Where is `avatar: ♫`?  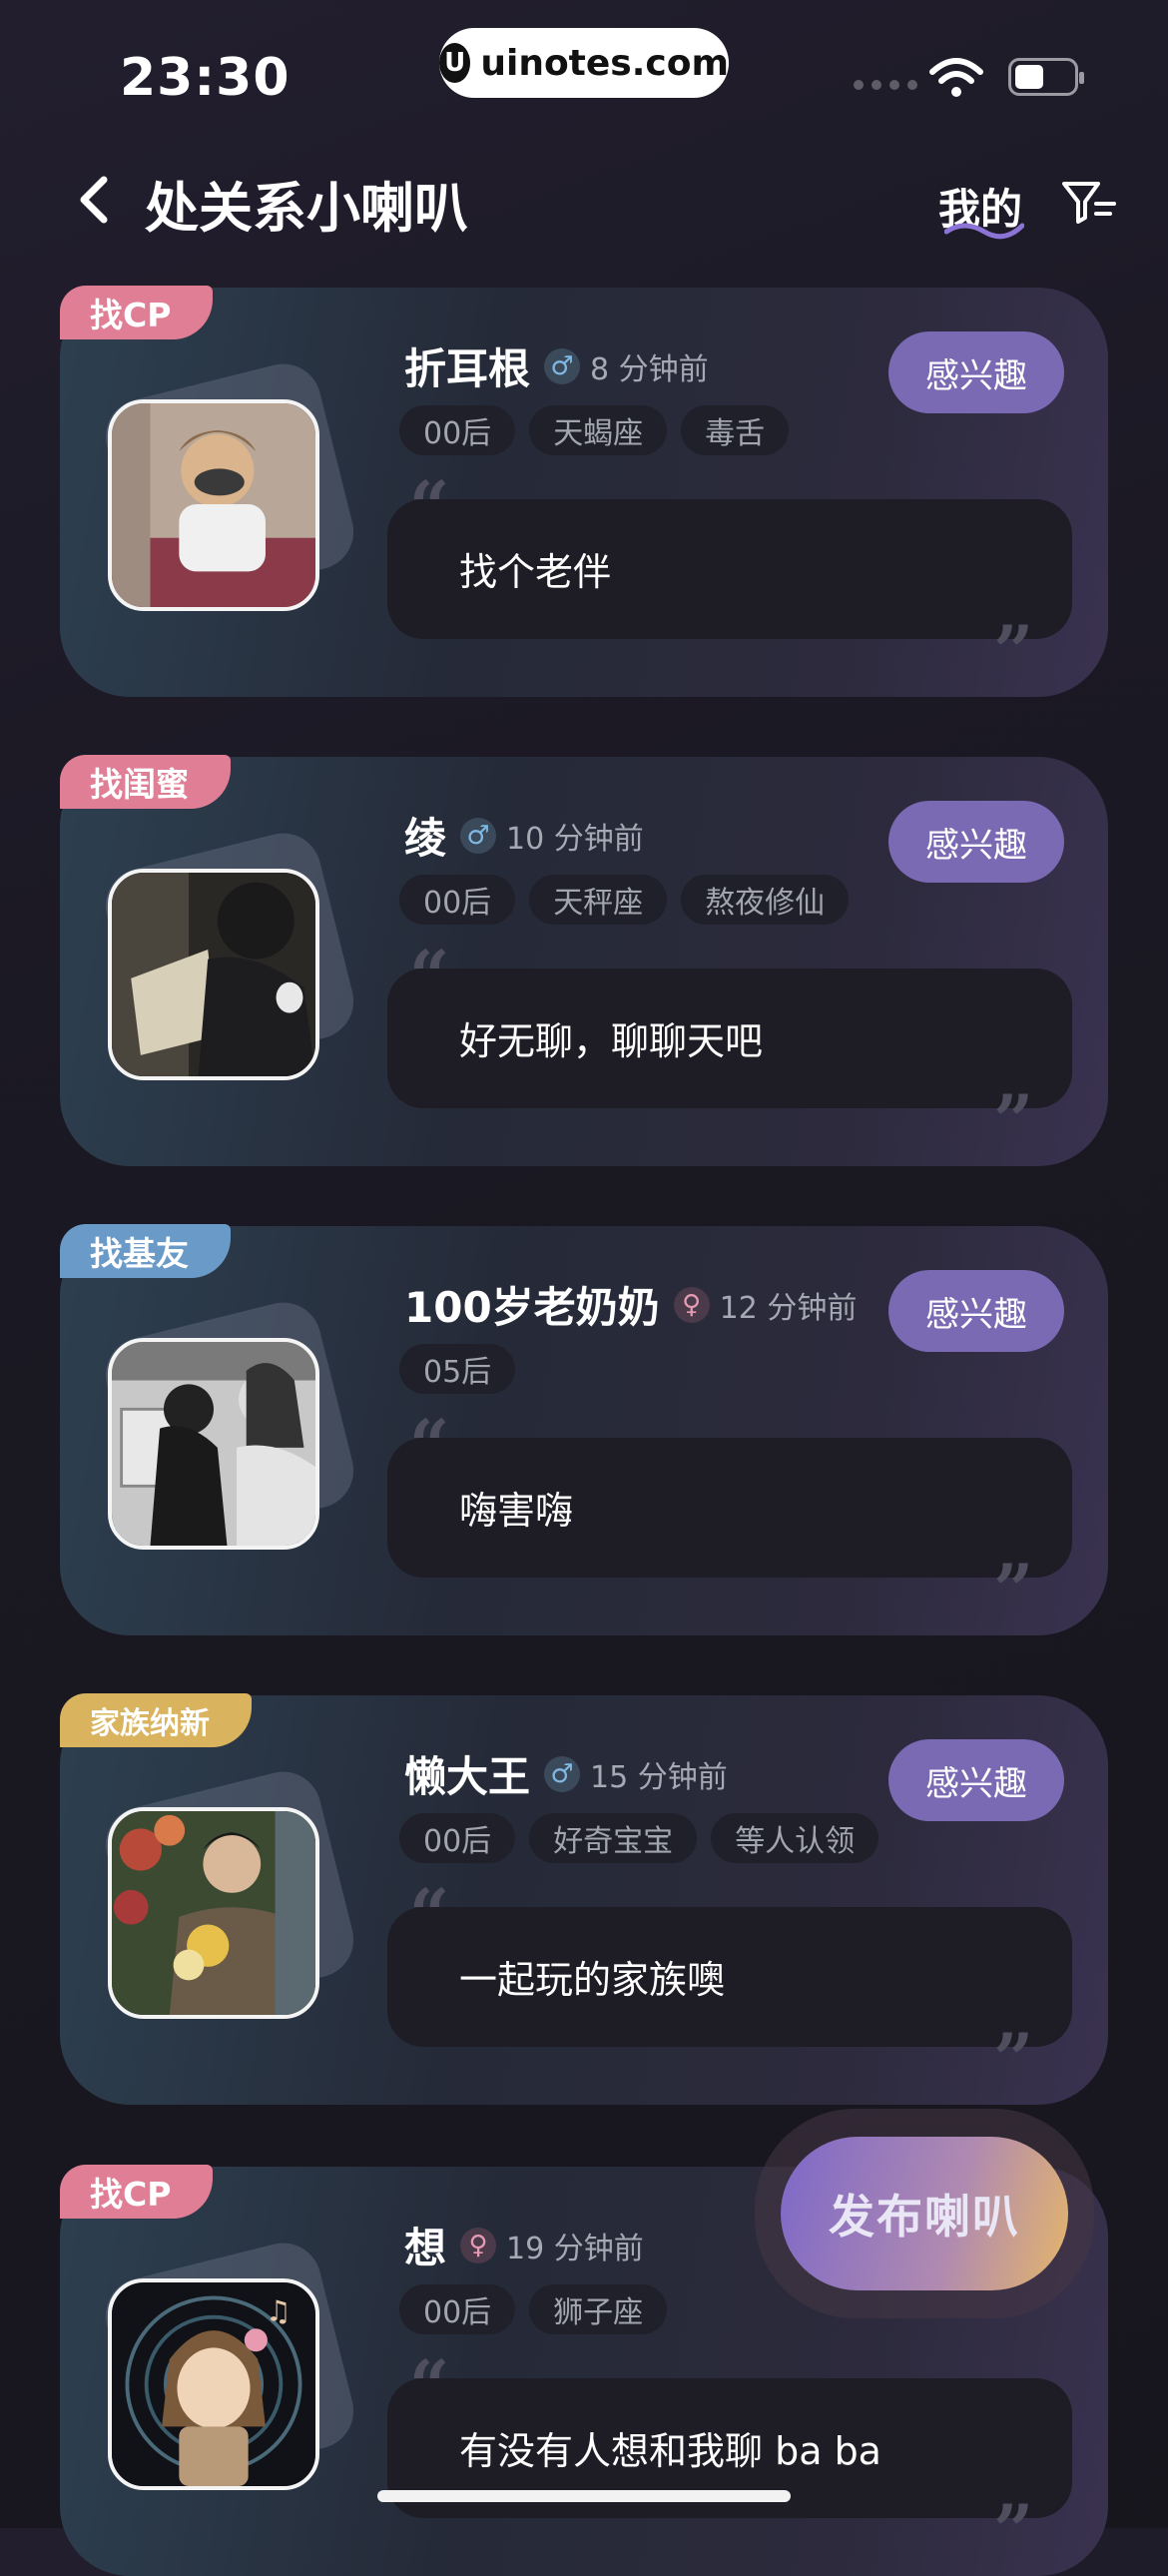 avatar: ♫ is located at coordinates (213, 2384).